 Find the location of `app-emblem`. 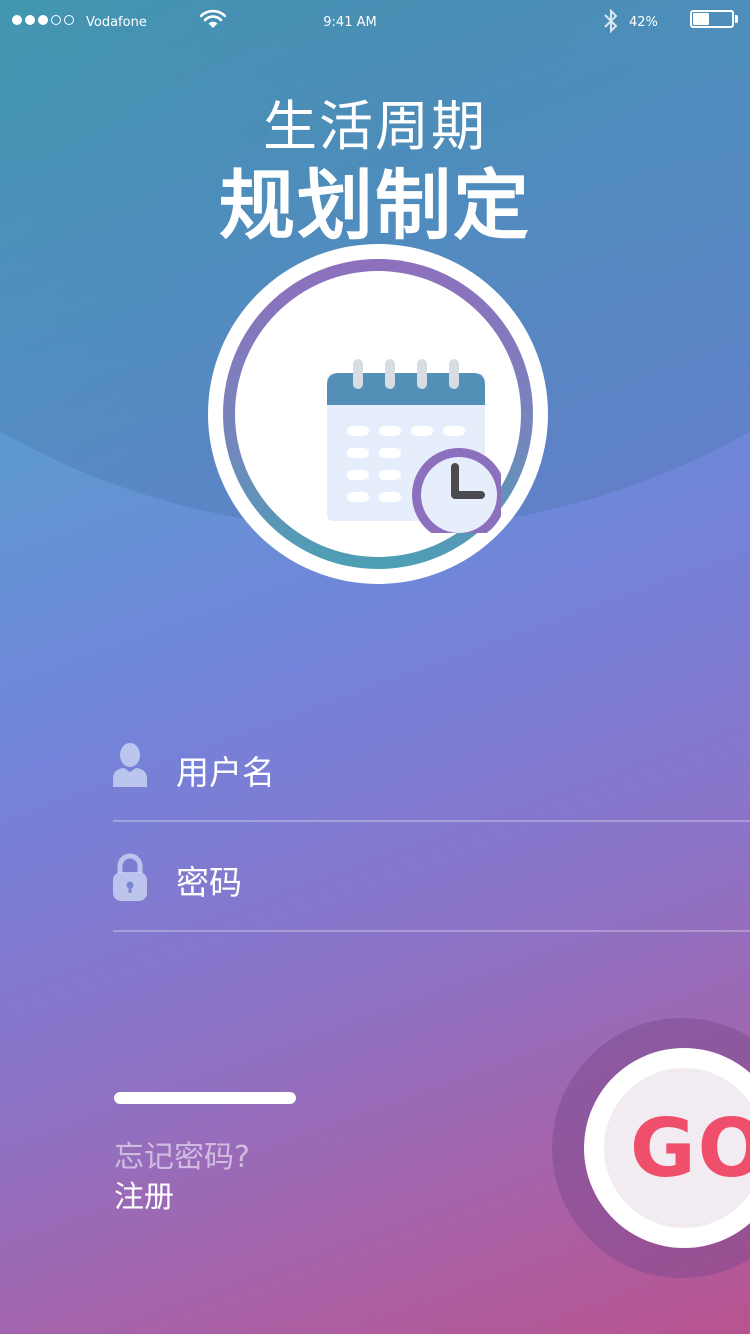

app-emblem is located at coordinates (378, 414).